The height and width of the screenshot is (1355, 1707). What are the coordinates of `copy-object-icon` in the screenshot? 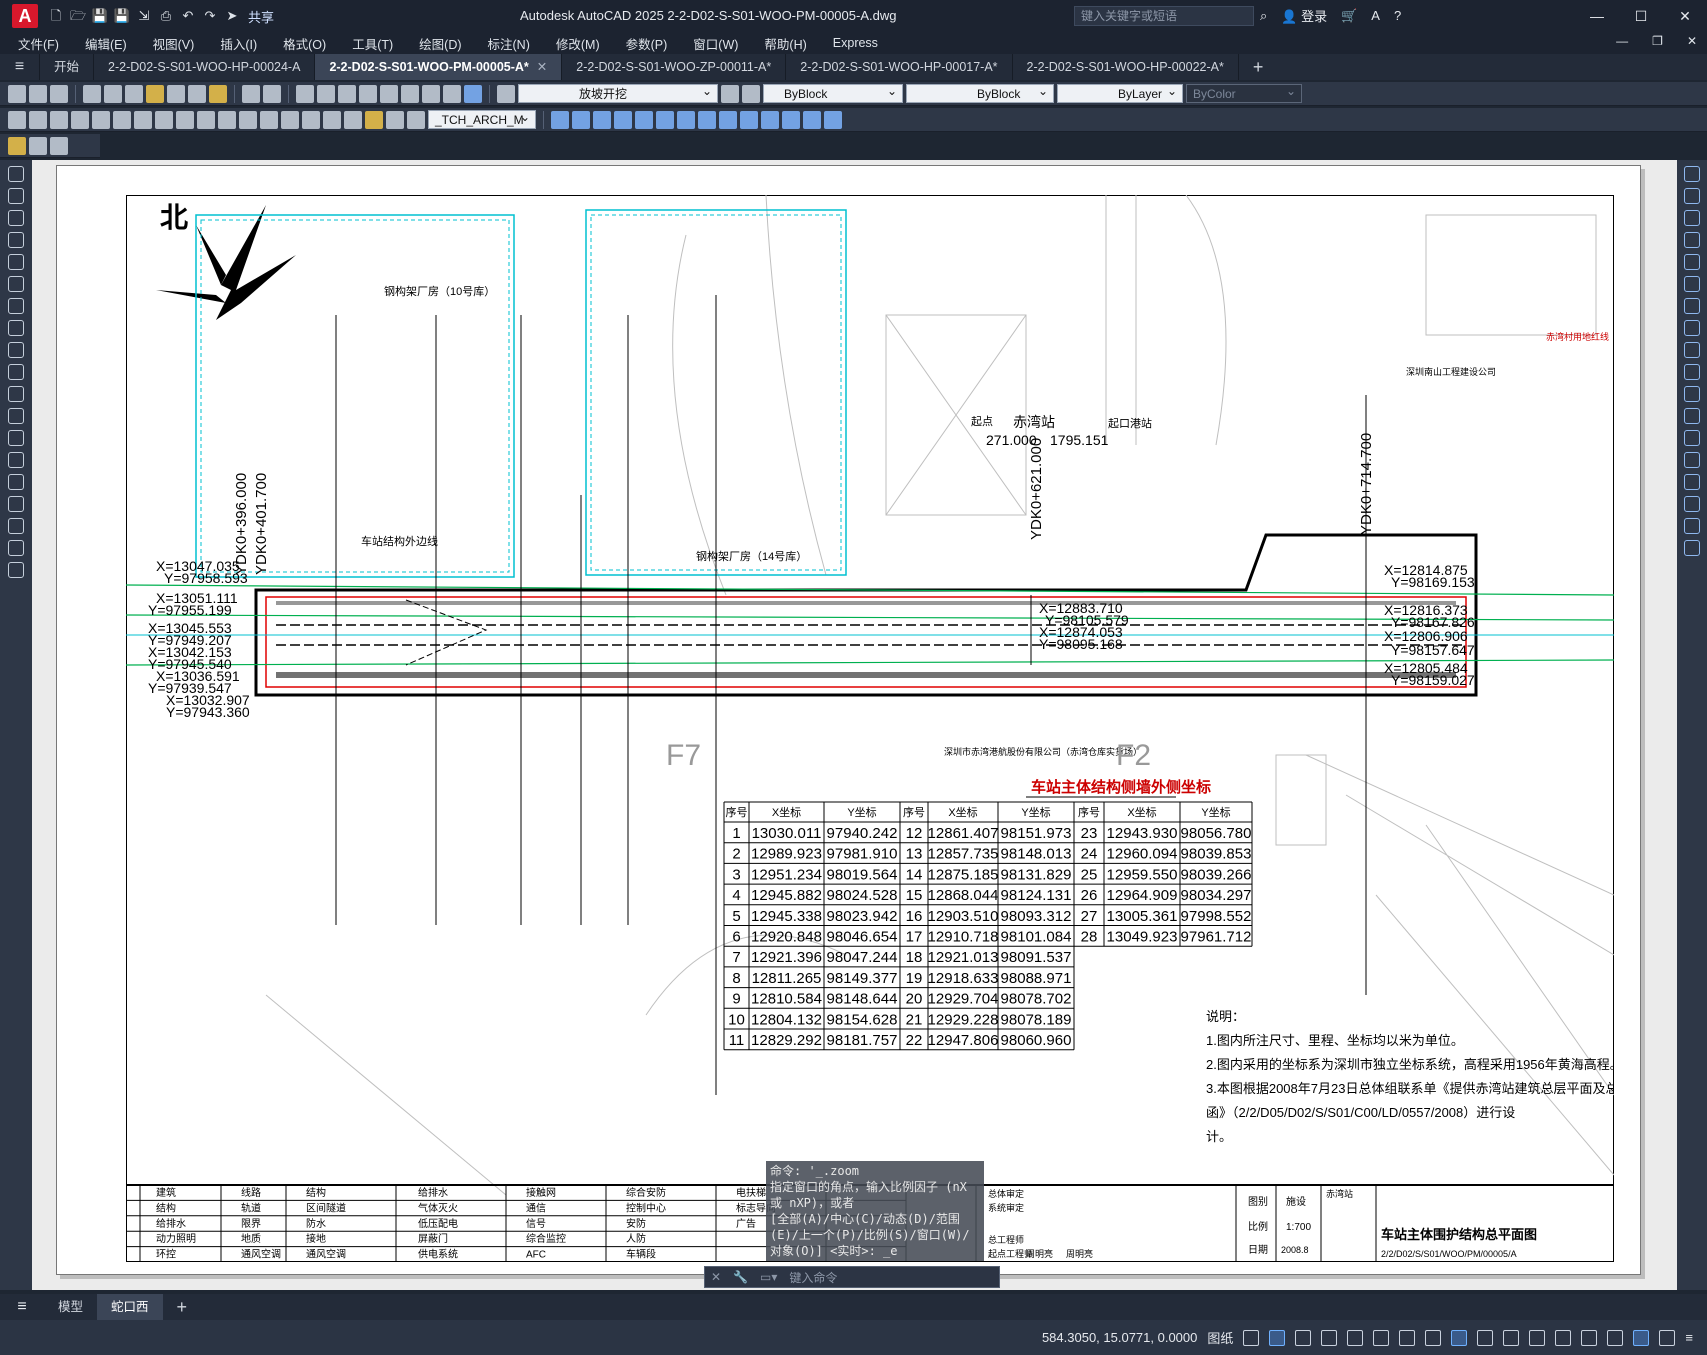 It's located at (581, 119).